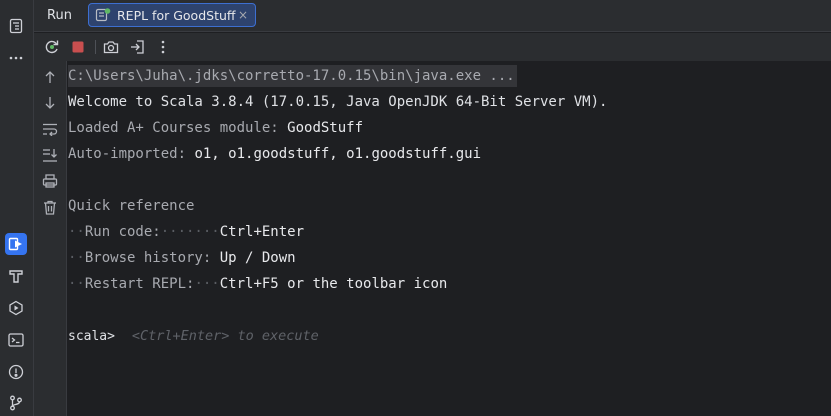 The image size is (831, 416). What do you see at coordinates (16, 372) in the screenshot?
I see `problems-icon` at bounding box center [16, 372].